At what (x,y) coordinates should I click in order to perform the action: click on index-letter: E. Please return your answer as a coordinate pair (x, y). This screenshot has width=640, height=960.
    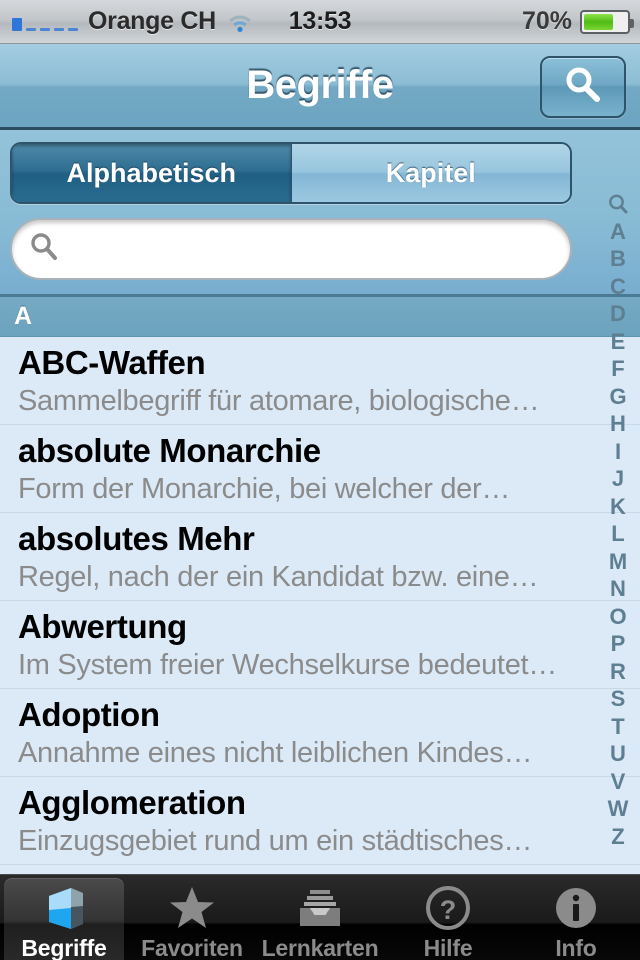
    Looking at the image, I should click on (618, 342).